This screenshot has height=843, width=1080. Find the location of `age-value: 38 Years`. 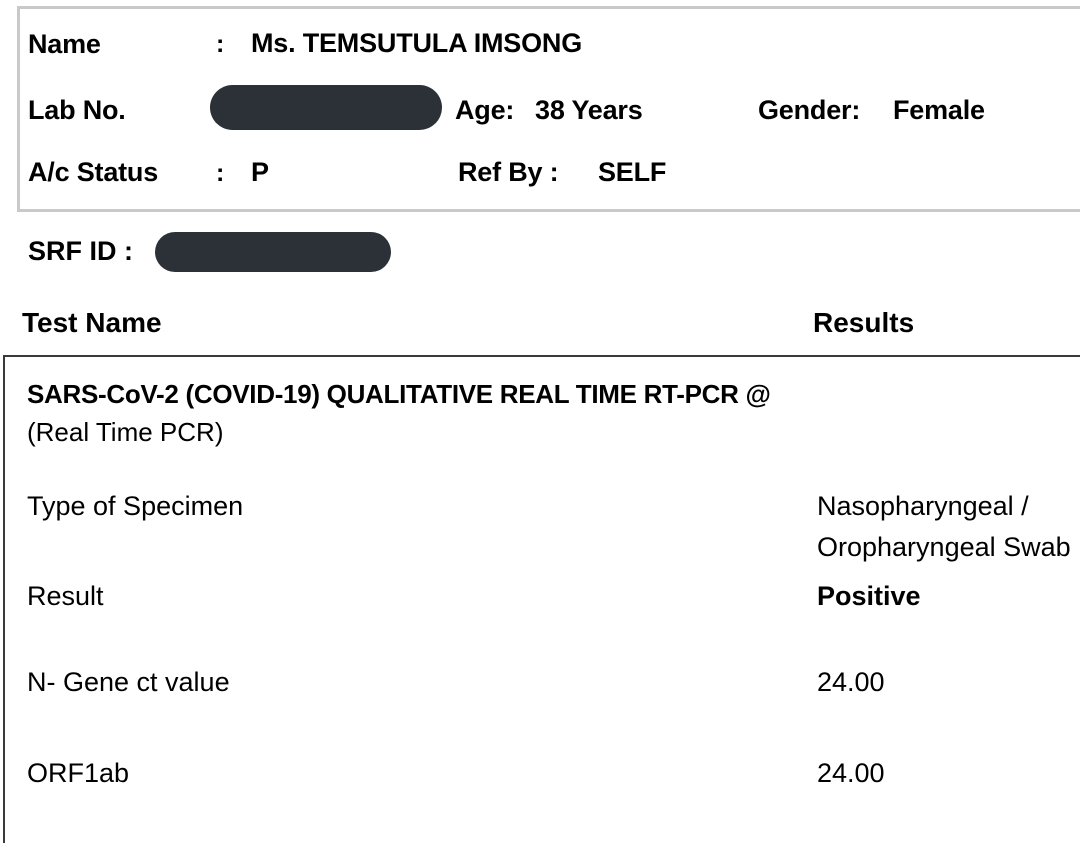

age-value: 38 Years is located at coordinates (589, 110).